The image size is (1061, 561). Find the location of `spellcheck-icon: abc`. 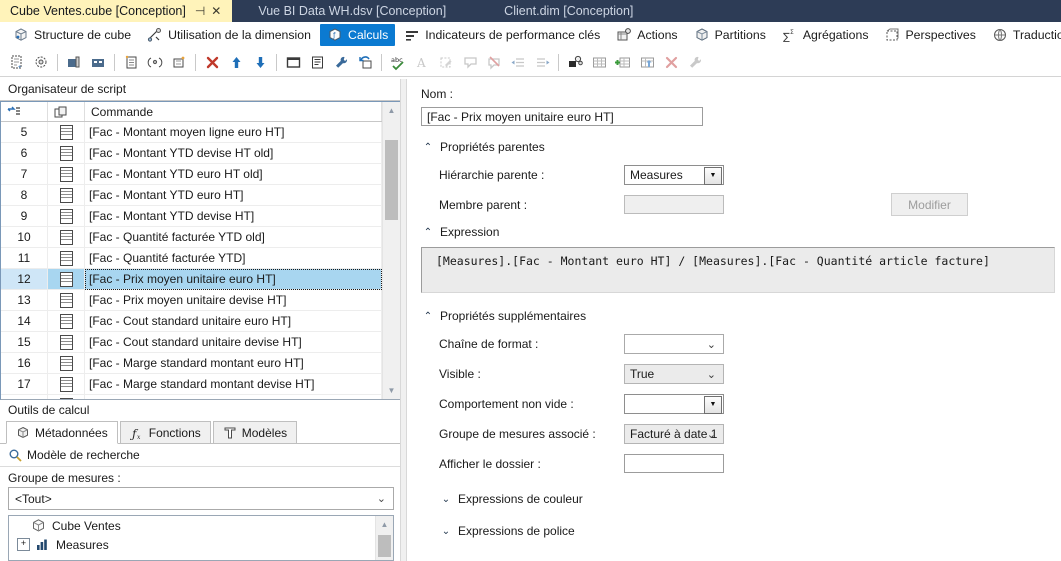

spellcheck-icon: abc is located at coordinates (398, 62).